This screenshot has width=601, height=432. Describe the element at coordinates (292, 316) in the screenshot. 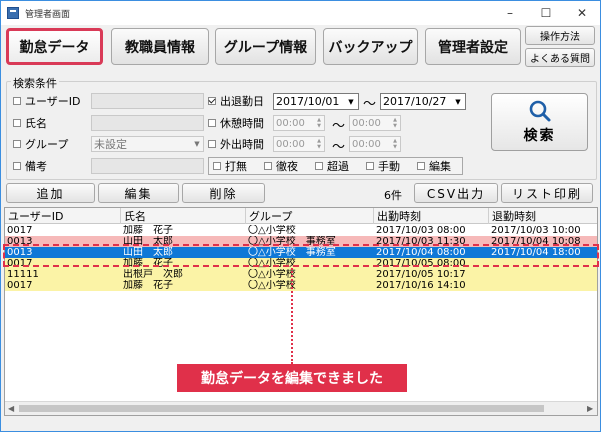

I see `callout-leader-line` at that location.